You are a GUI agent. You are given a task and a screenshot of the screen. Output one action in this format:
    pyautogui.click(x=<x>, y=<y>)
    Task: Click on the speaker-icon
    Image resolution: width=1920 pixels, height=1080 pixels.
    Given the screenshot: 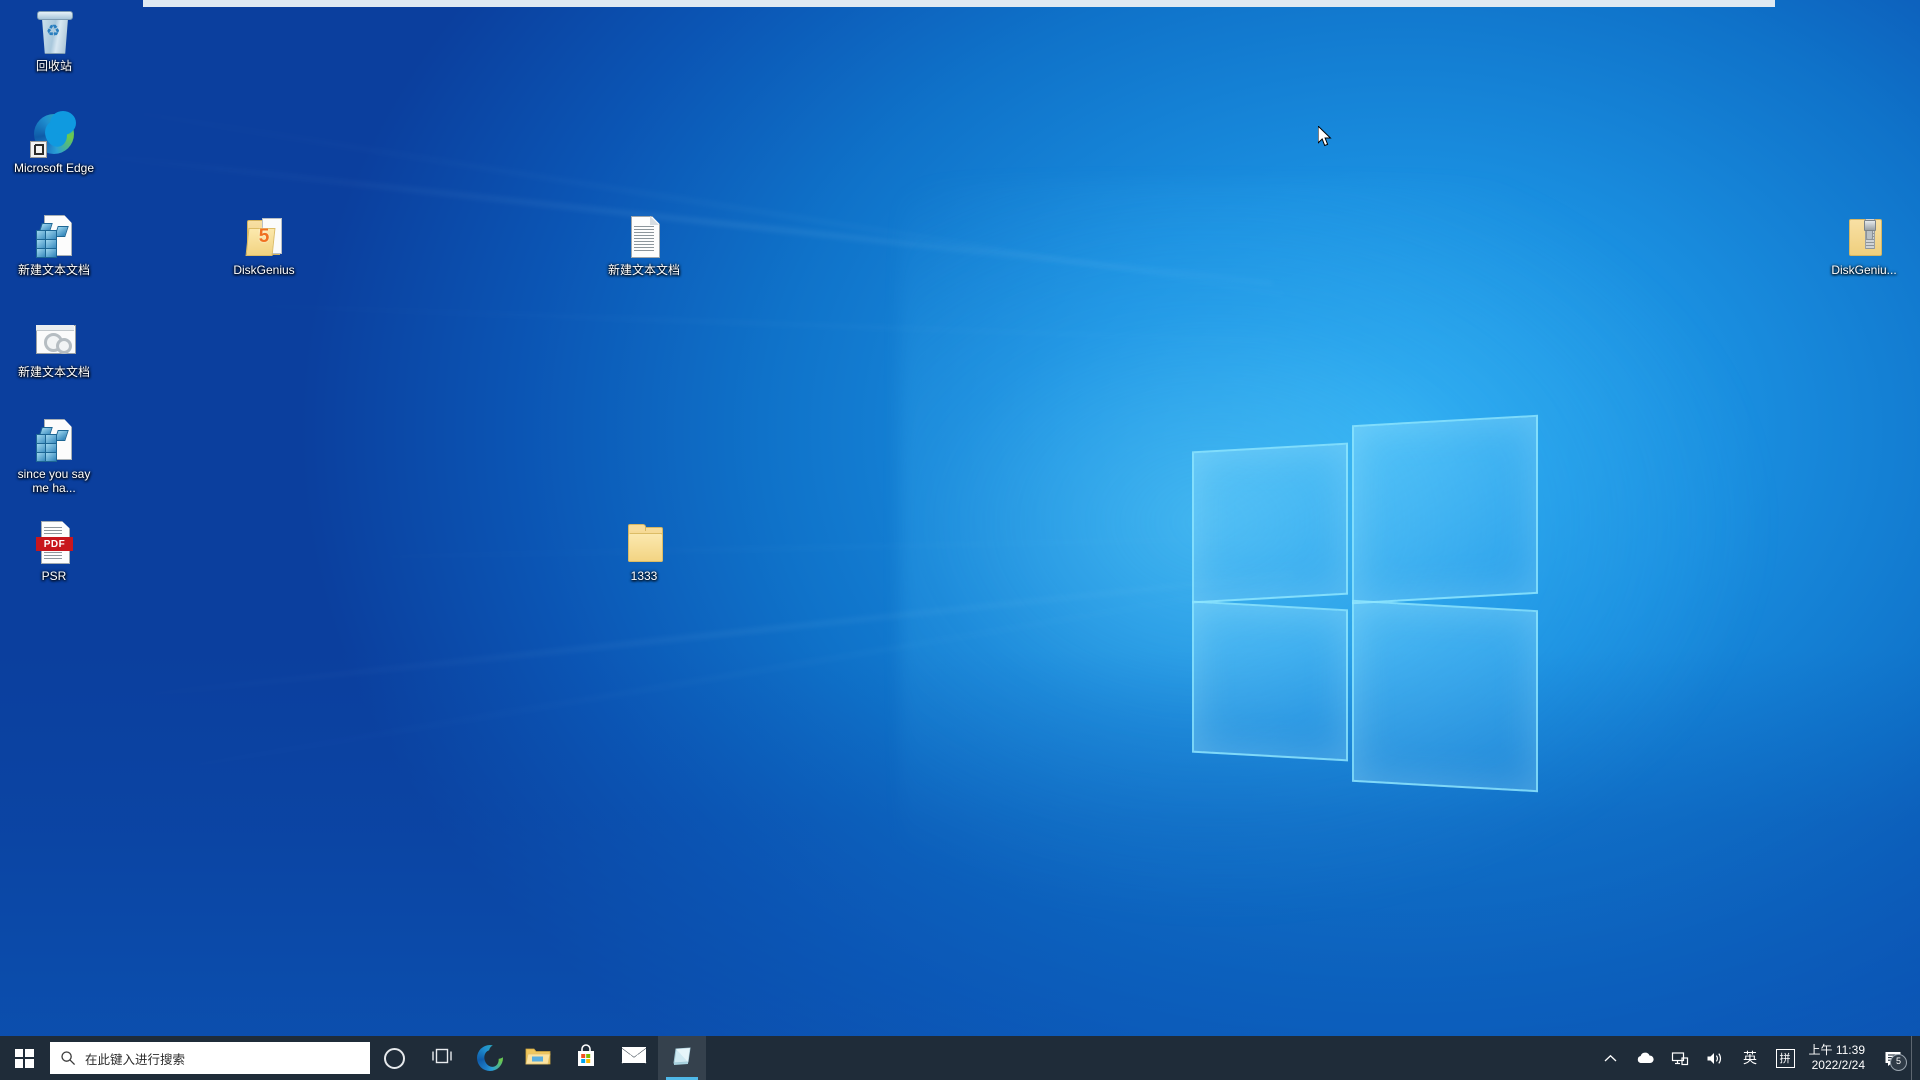 What is the action you would take?
    pyautogui.click(x=1714, y=1058)
    